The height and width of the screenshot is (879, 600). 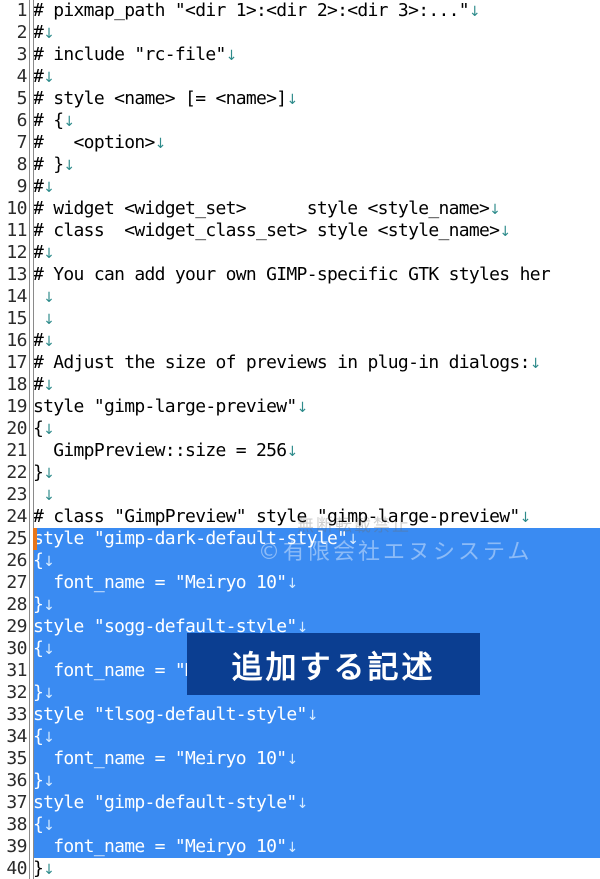 I want to click on line-number: 29, so click(x=16, y=626).